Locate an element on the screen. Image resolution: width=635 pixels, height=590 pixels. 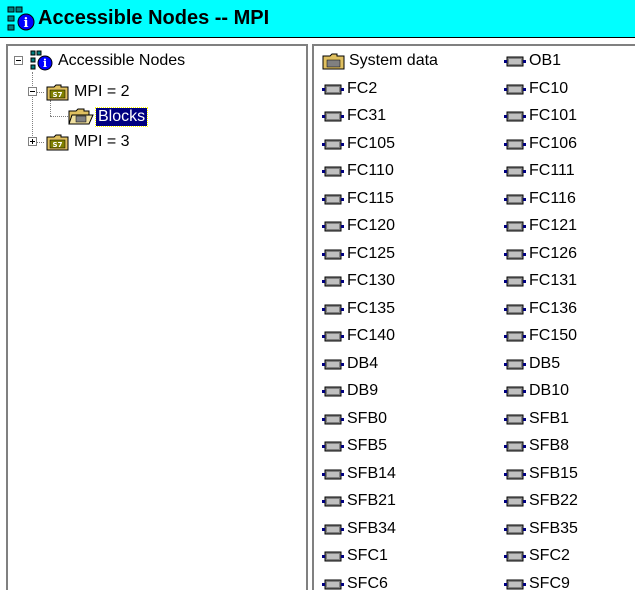
block-item: SFB0 is located at coordinates (354, 419).